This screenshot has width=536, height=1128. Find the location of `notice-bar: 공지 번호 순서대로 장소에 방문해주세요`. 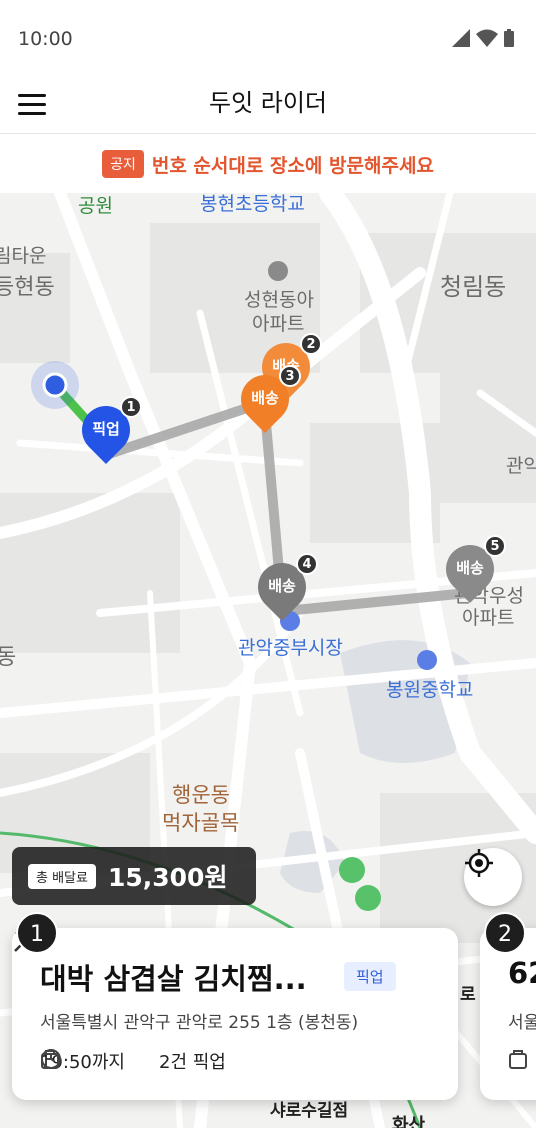

notice-bar: 공지 번호 순서대로 장소에 방문해주세요 is located at coordinates (268, 164).